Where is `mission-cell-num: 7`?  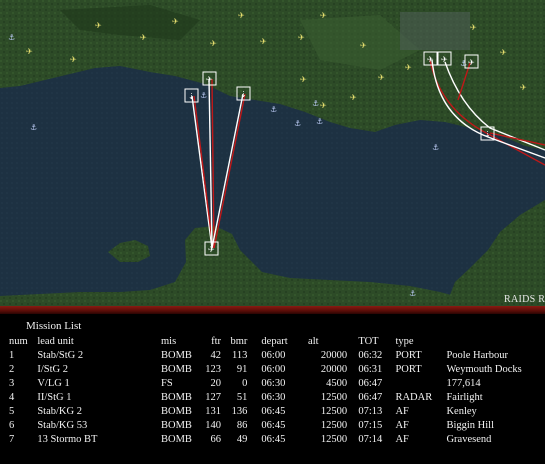 mission-cell-num: 7 is located at coordinates (12, 439).